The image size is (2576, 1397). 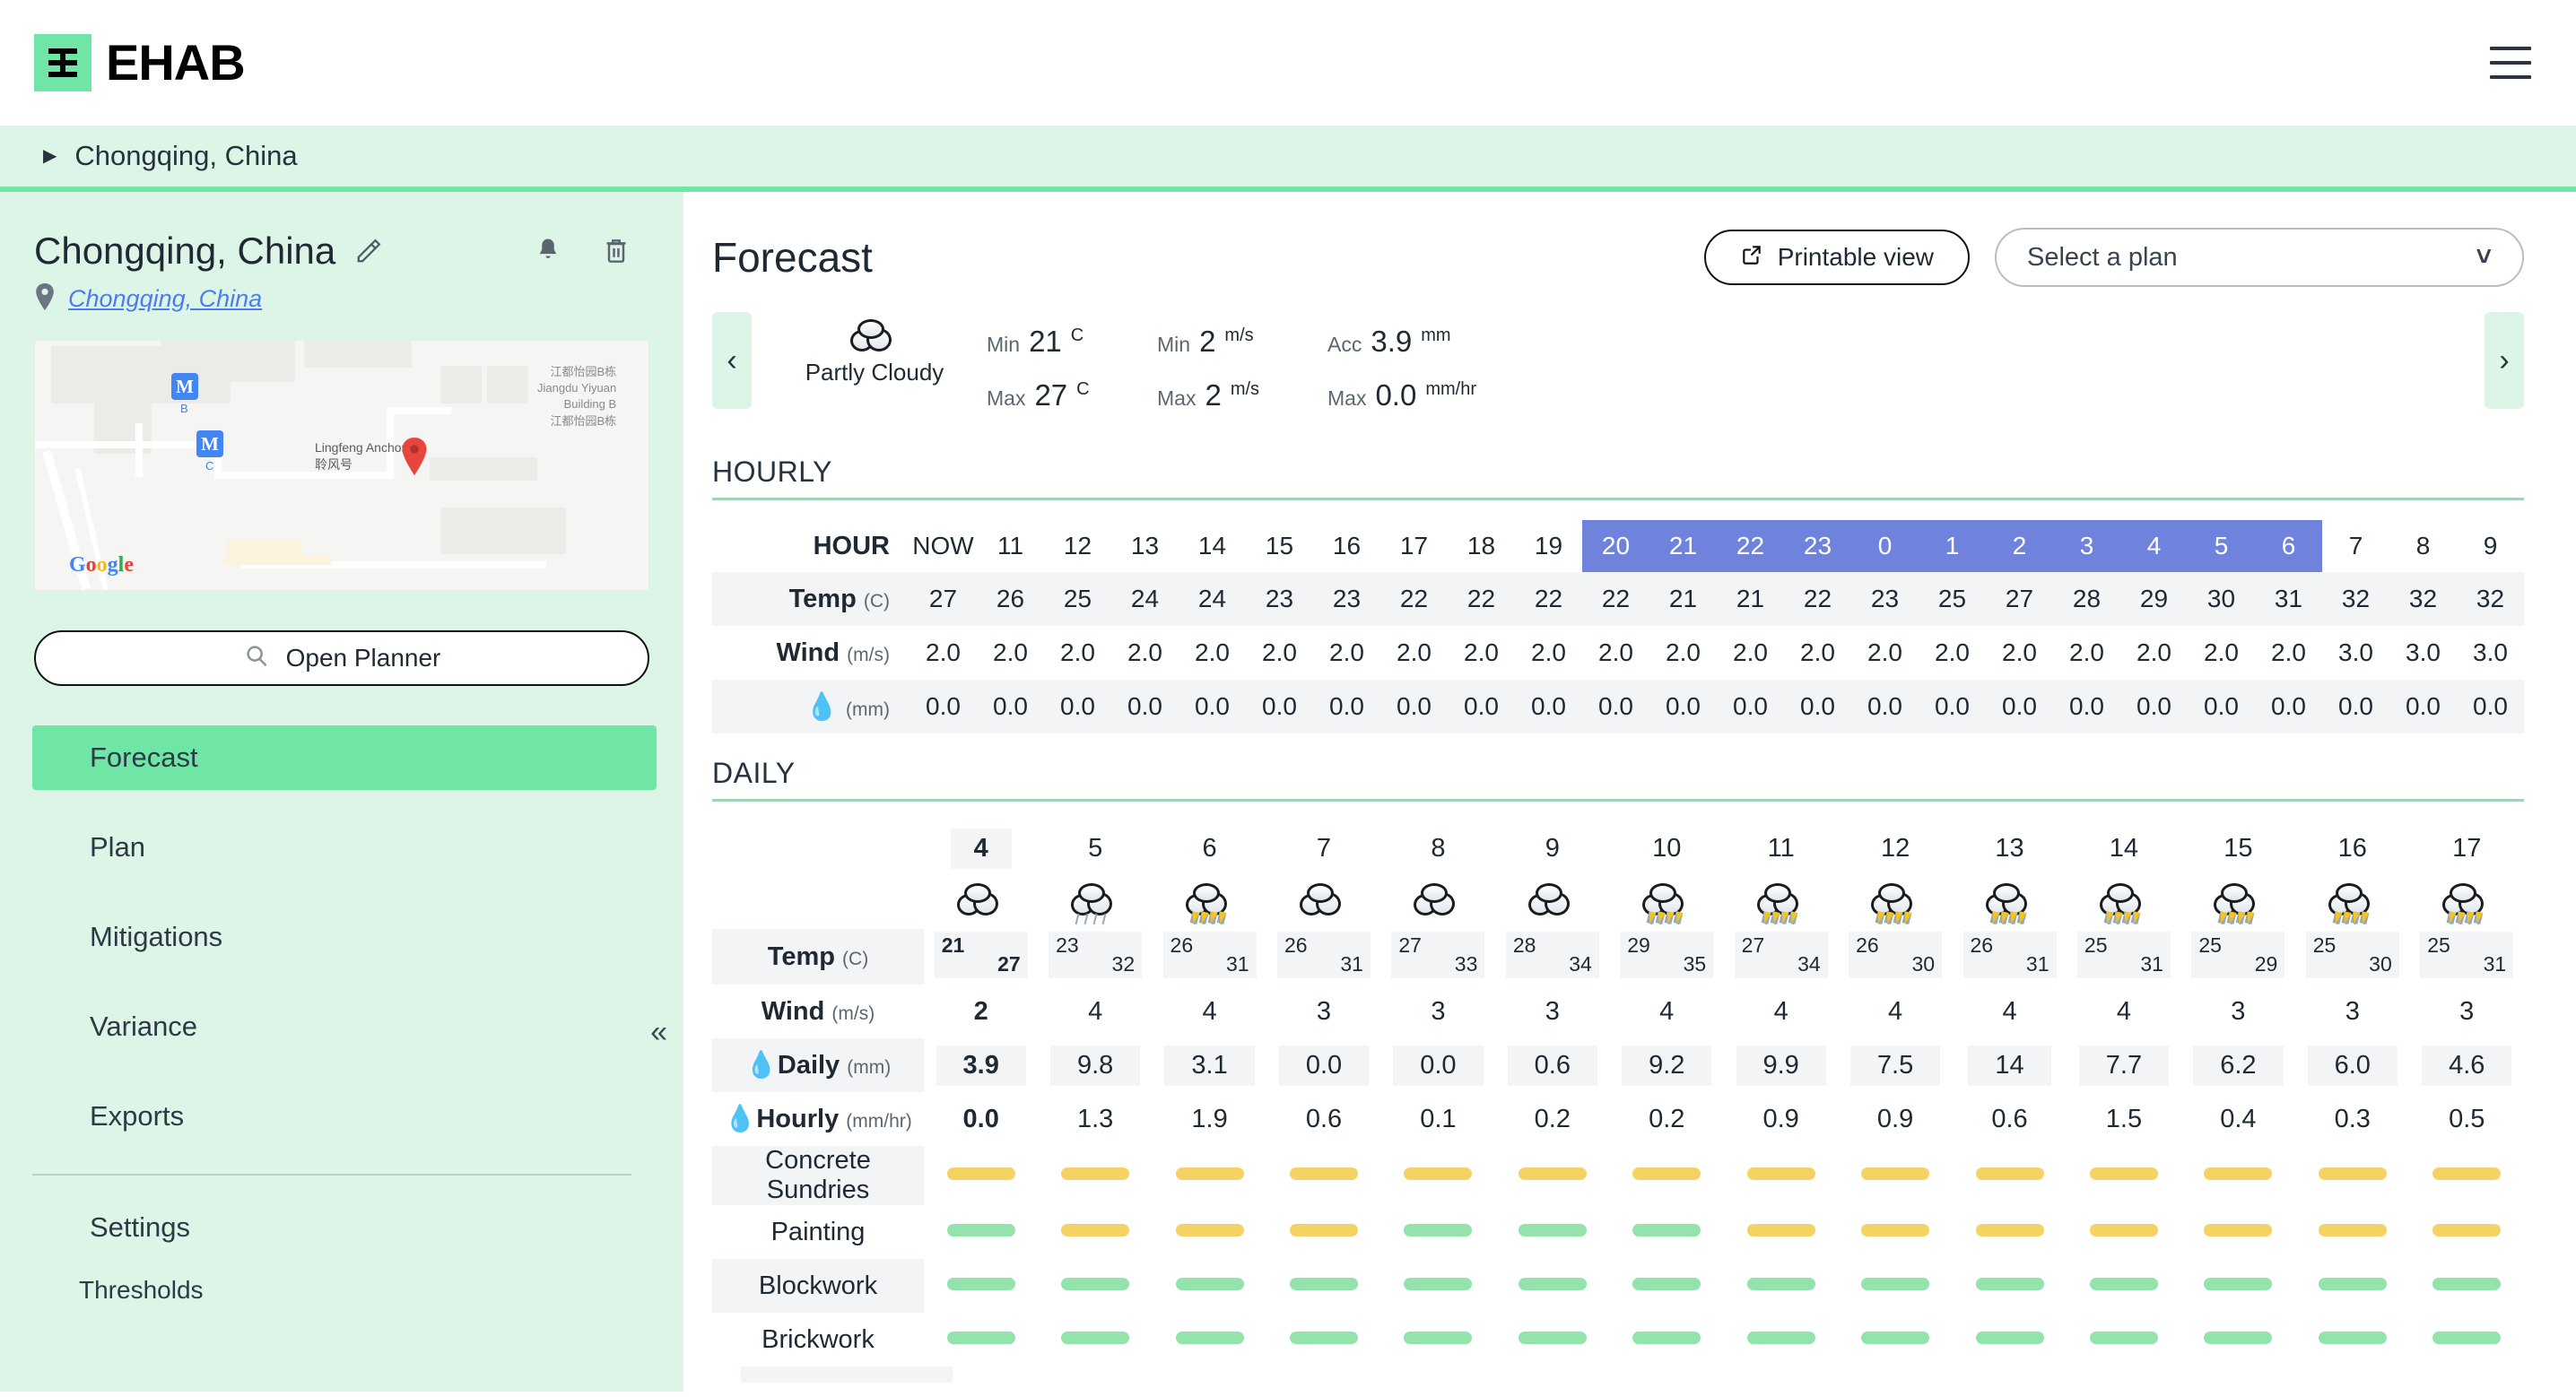 I want to click on daily-day-cell: 16, so click(x=2352, y=848).